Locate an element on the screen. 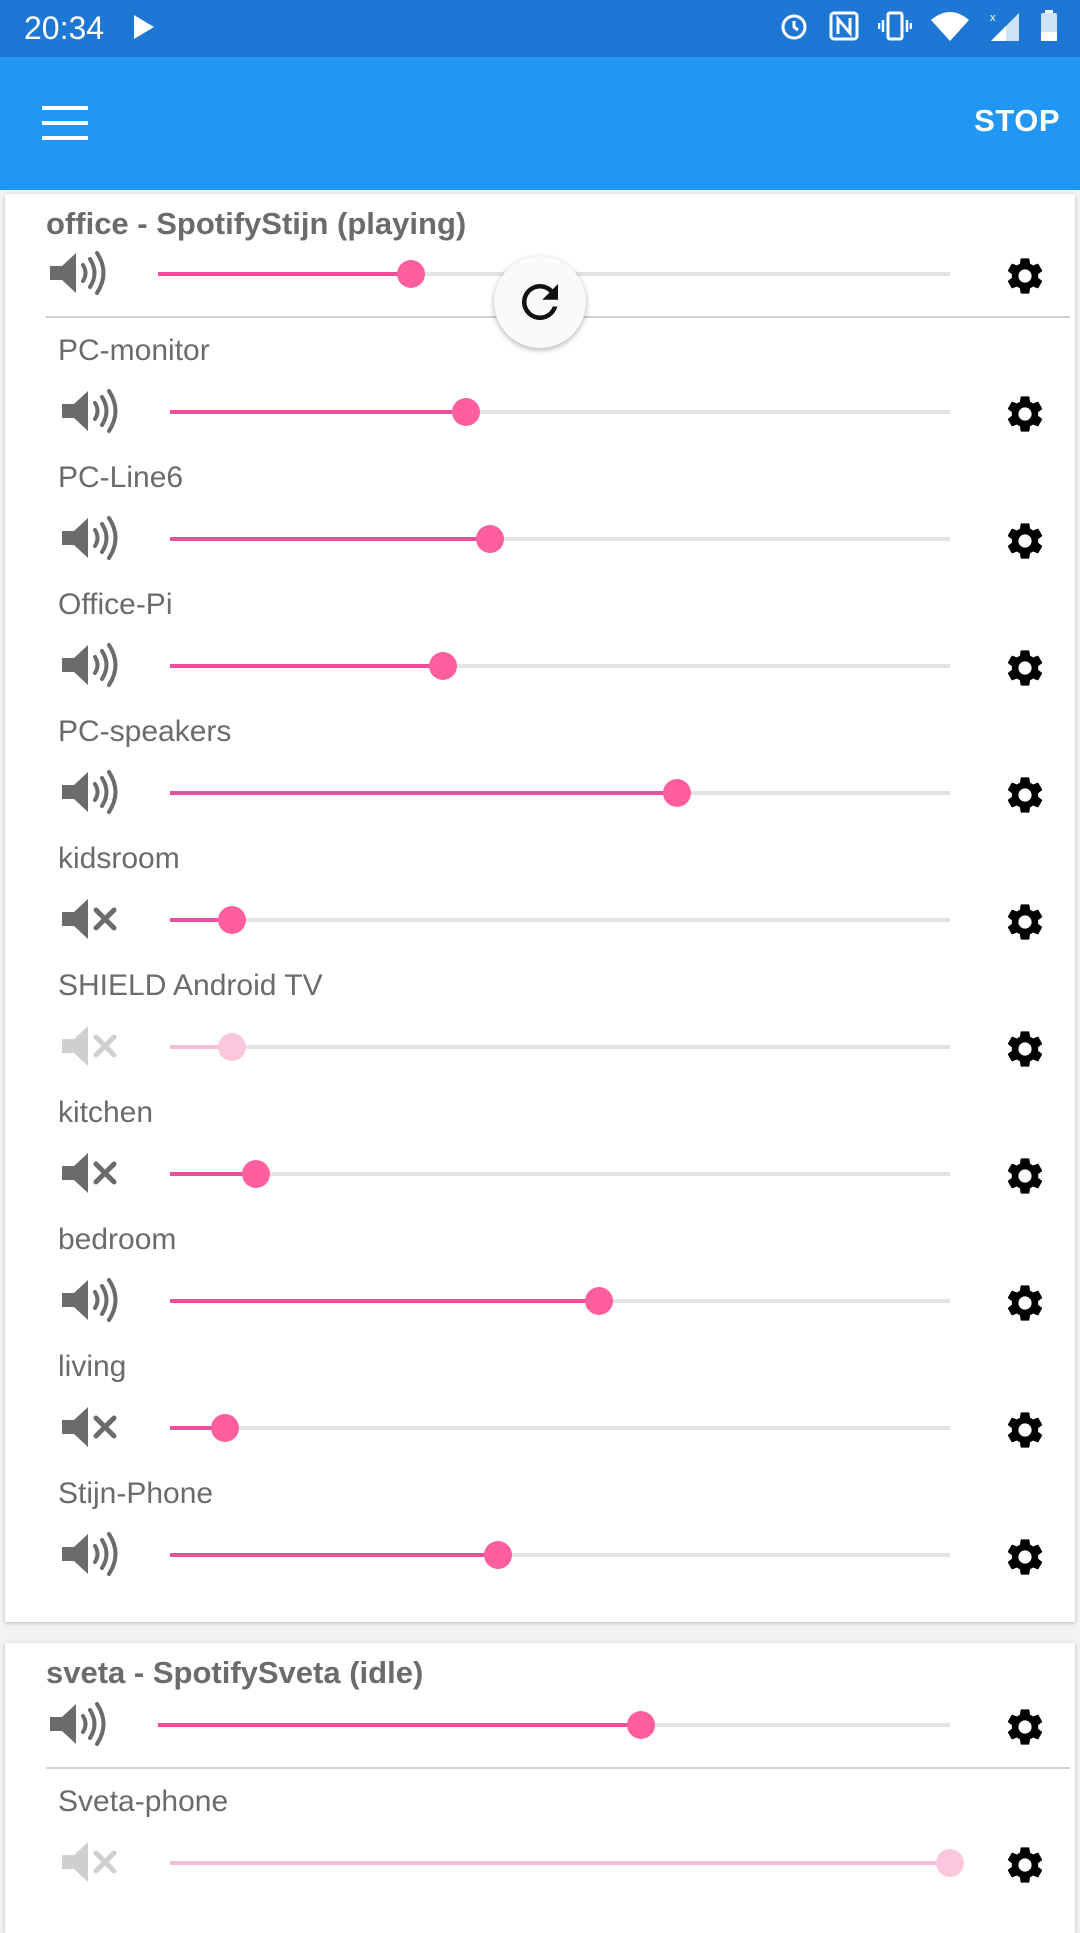  refresh-icon is located at coordinates (539, 301).